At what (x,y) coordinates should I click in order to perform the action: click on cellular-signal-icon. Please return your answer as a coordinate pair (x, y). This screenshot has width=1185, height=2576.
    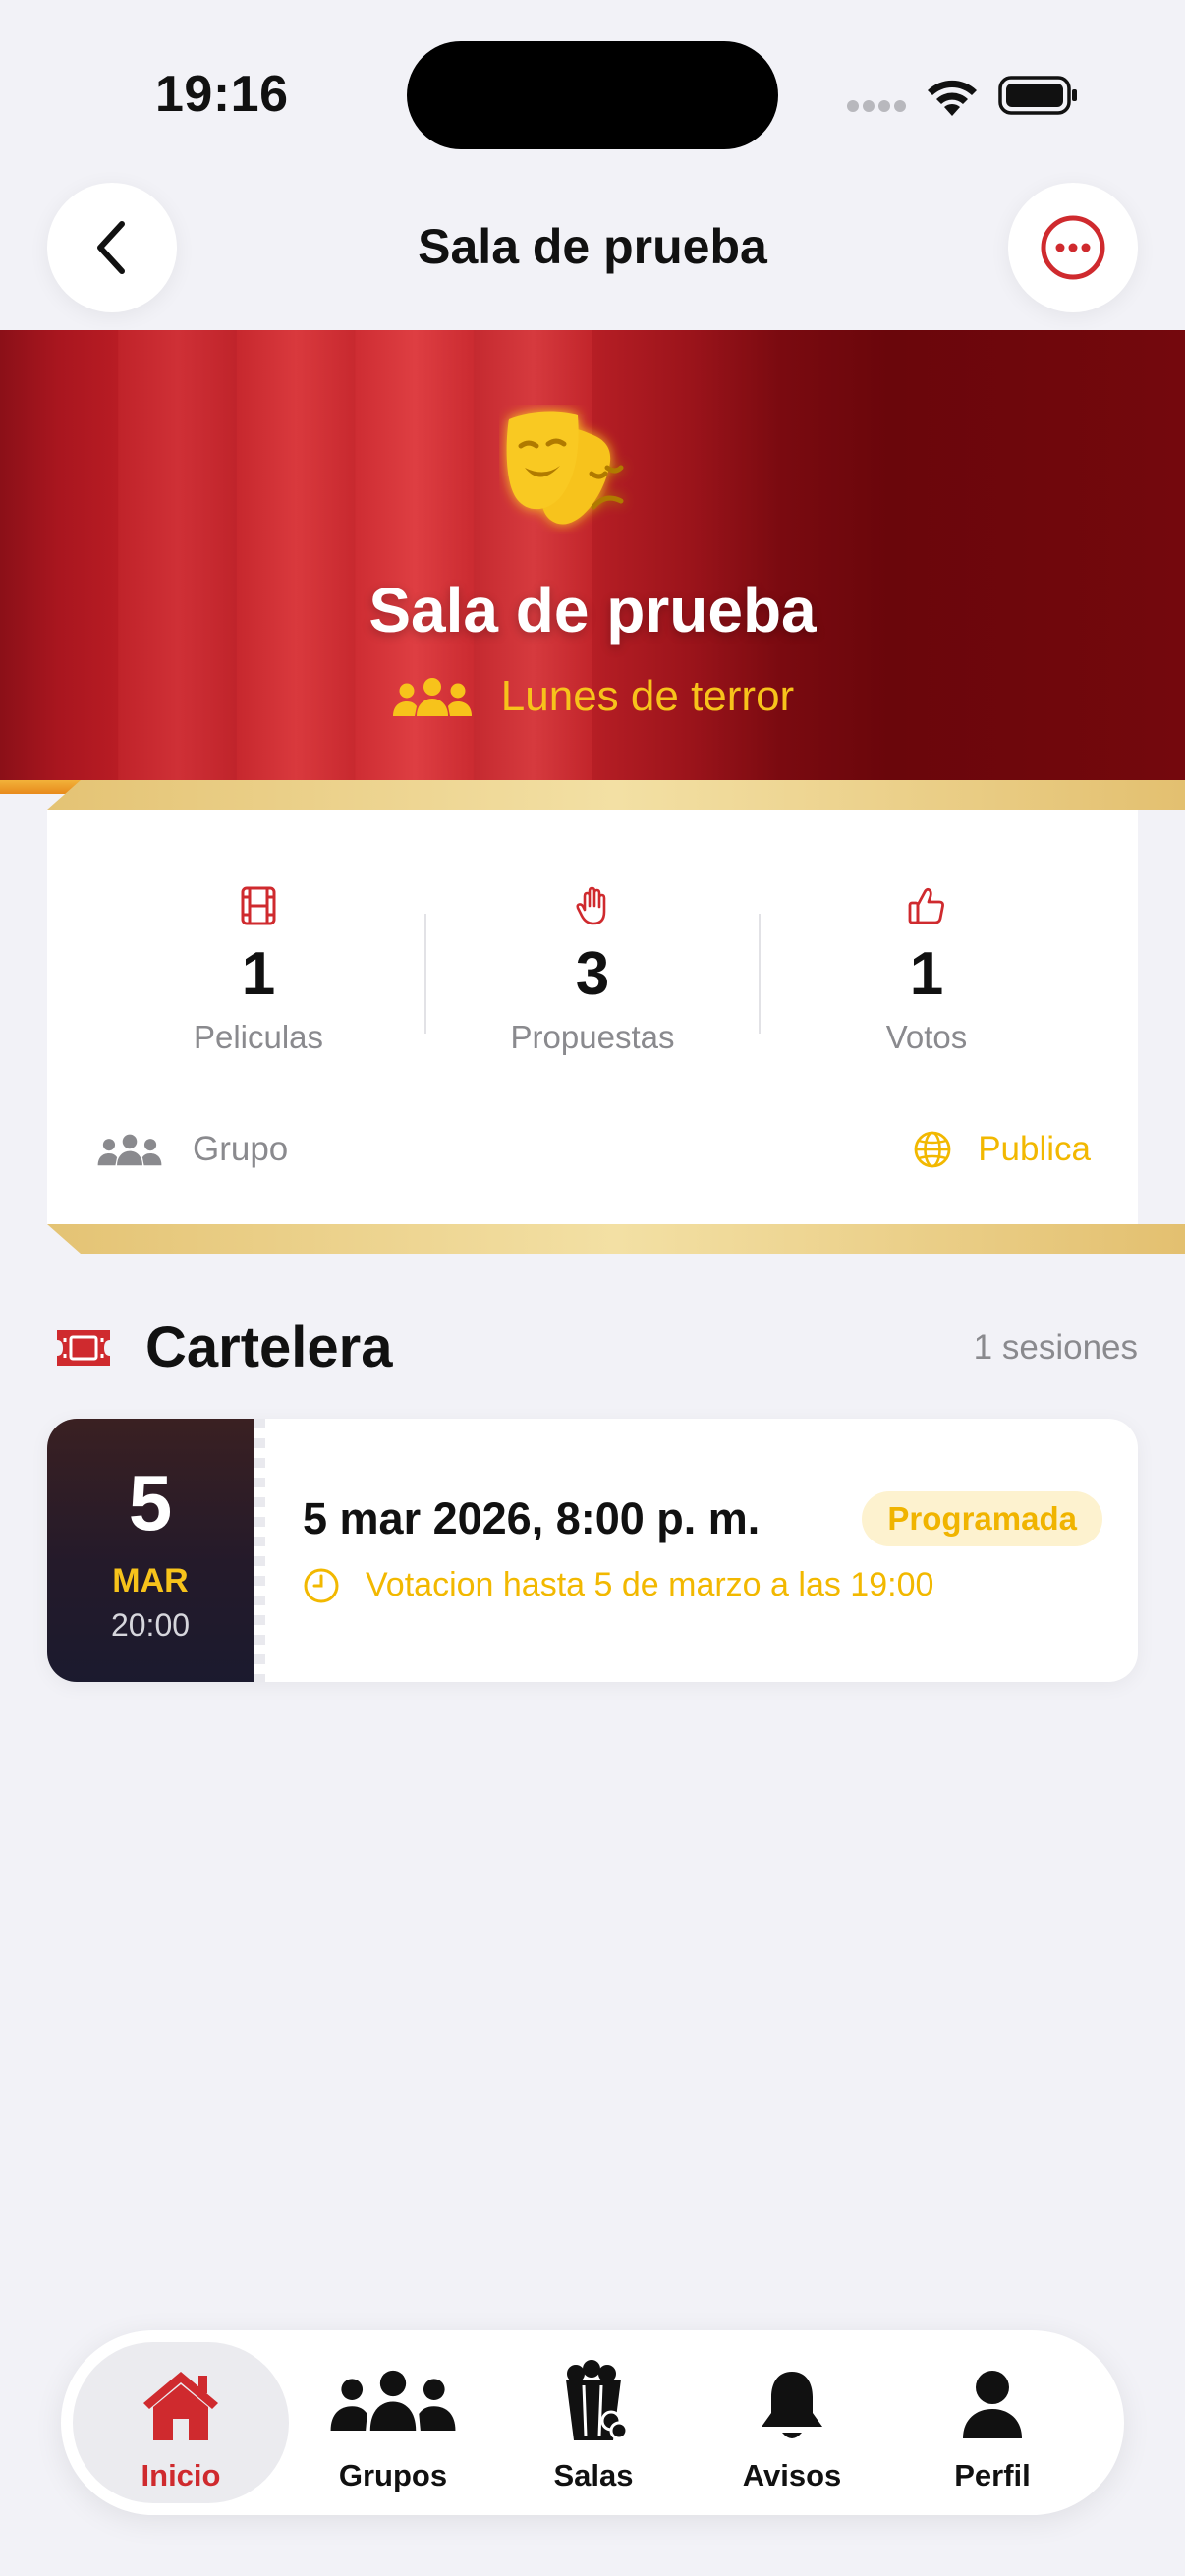
    Looking at the image, I should click on (878, 109).